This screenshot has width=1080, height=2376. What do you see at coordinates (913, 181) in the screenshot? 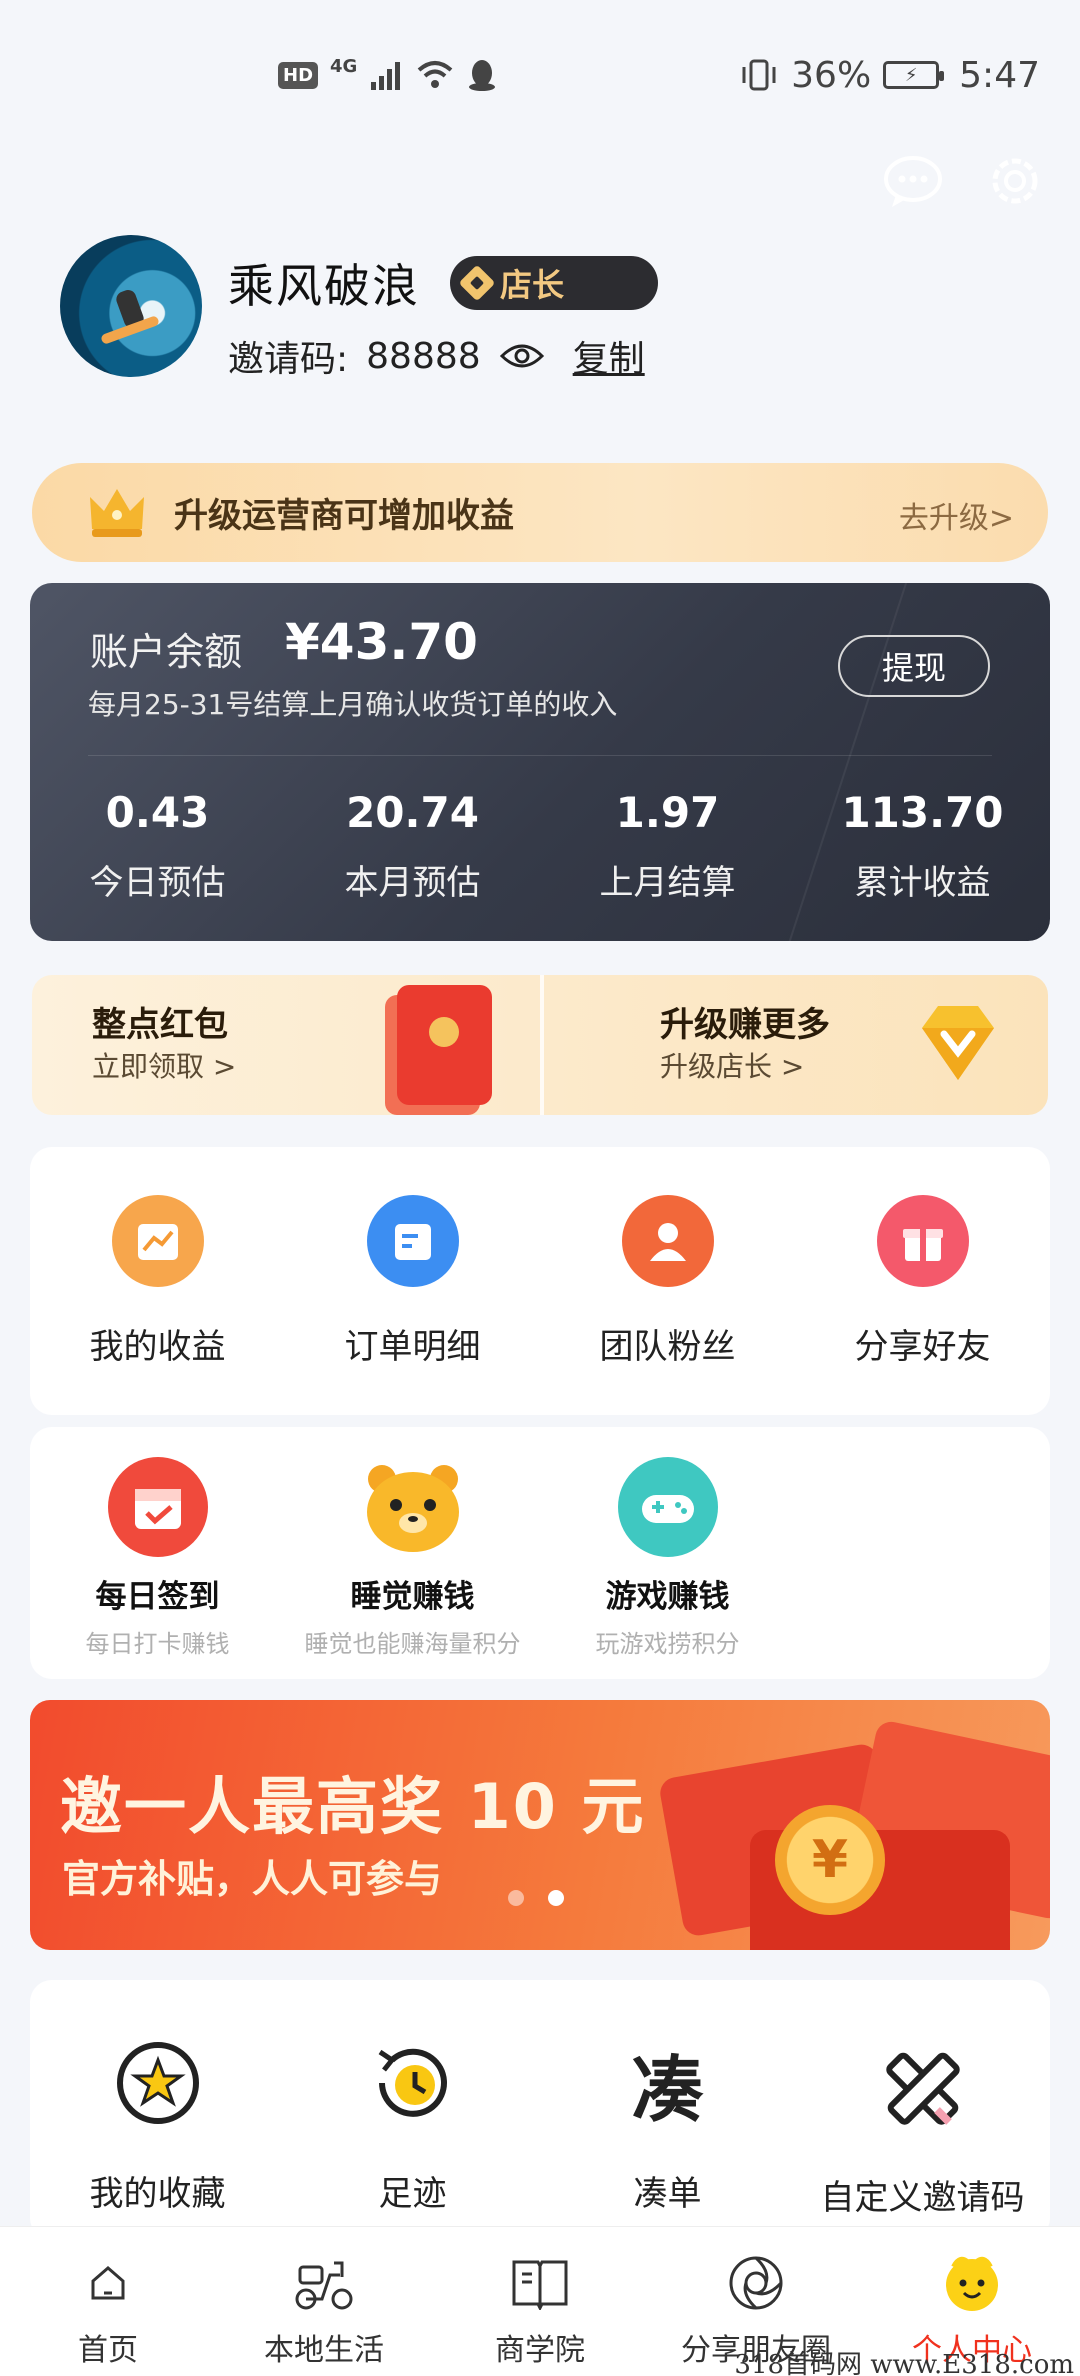
I see `chat-bubble-icon` at bounding box center [913, 181].